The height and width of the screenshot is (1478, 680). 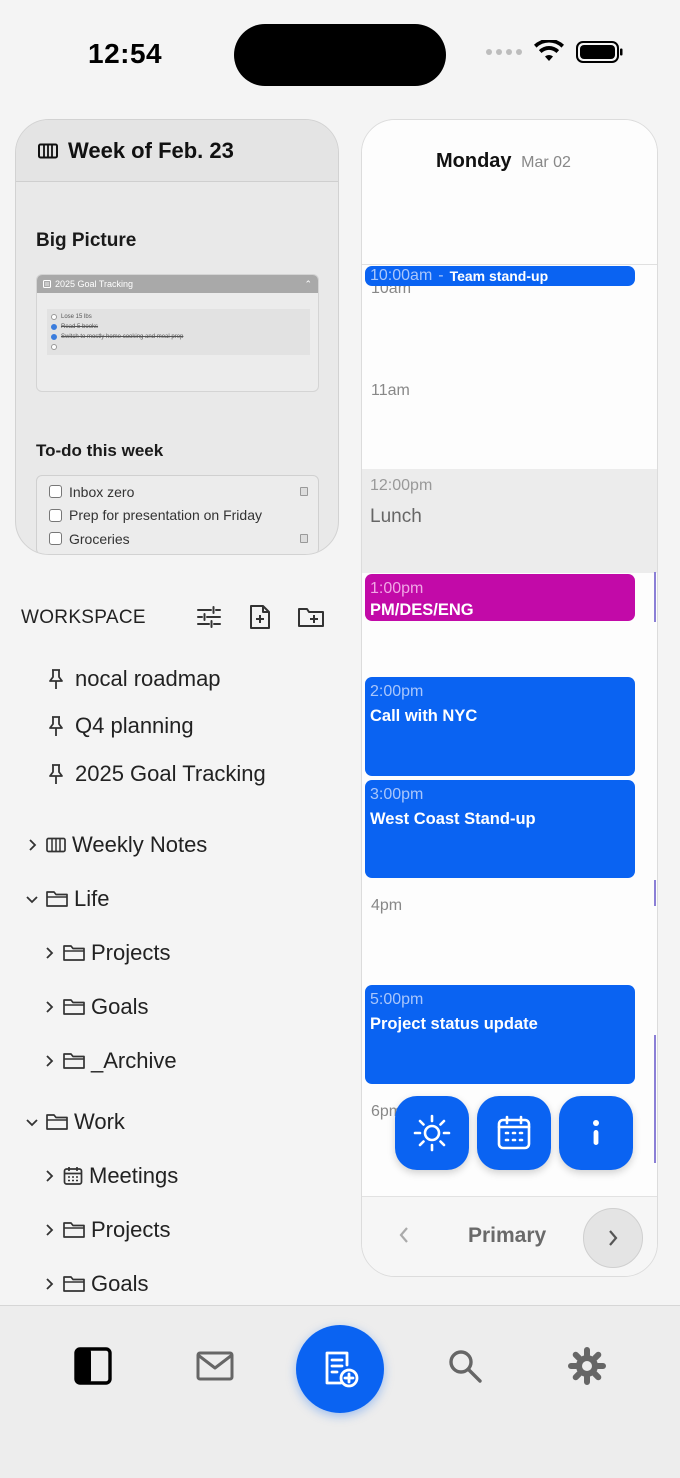 I want to click on todo-item: Prep for presentation on Friday, so click(x=177, y=516).